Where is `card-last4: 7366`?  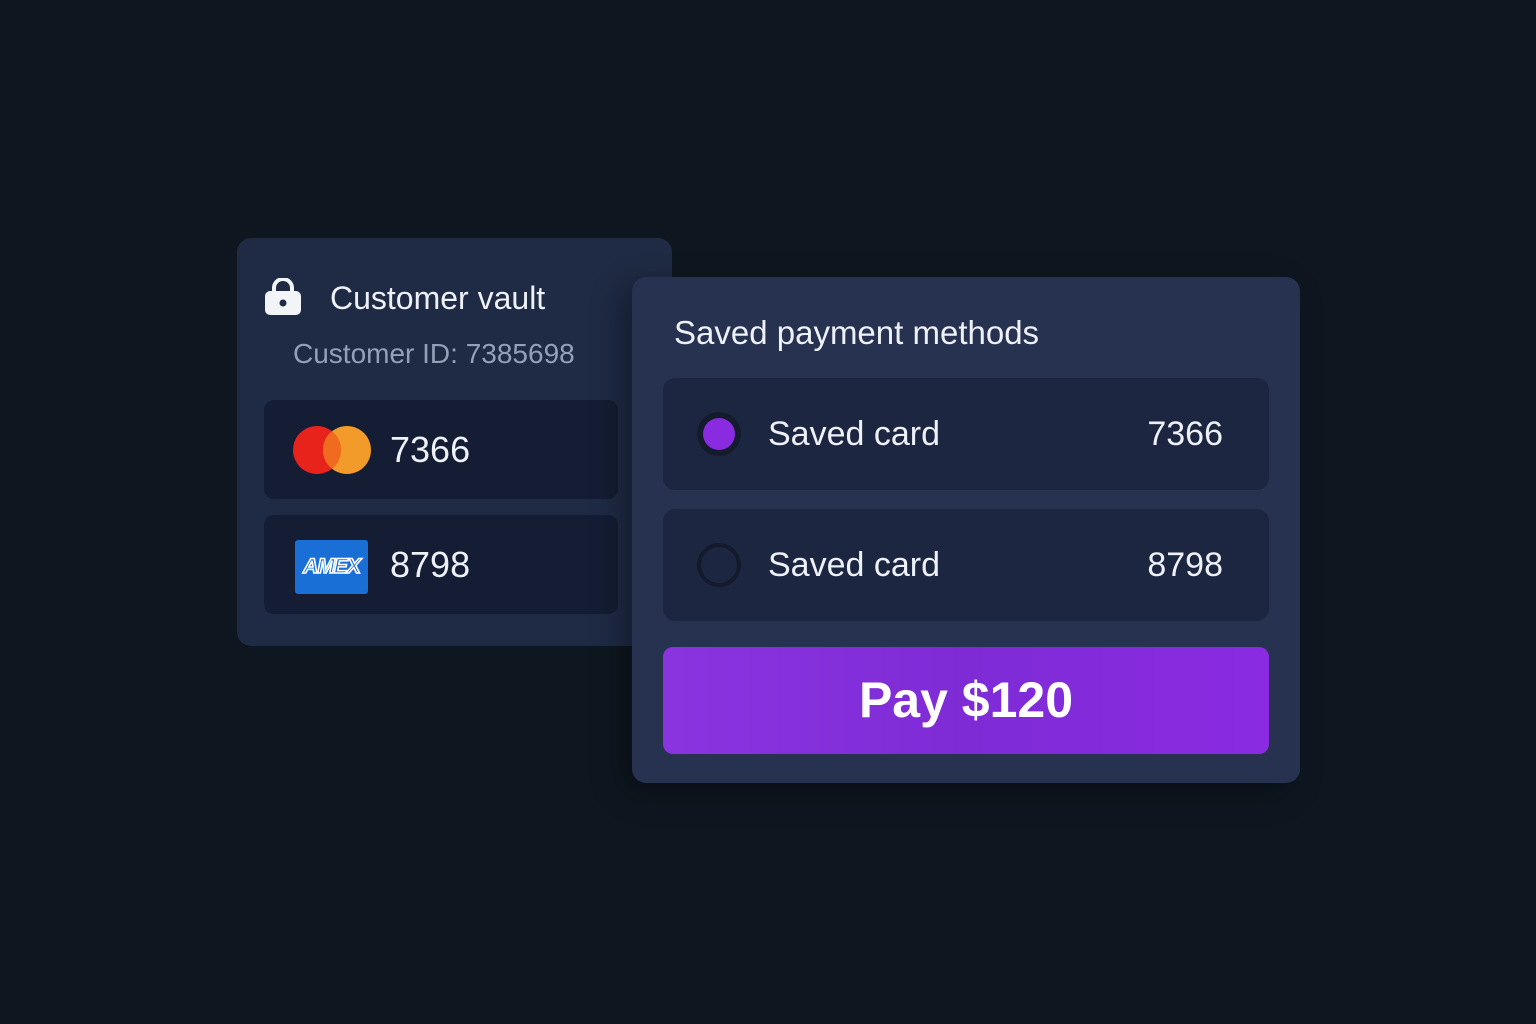
card-last4: 7366 is located at coordinates (430, 449).